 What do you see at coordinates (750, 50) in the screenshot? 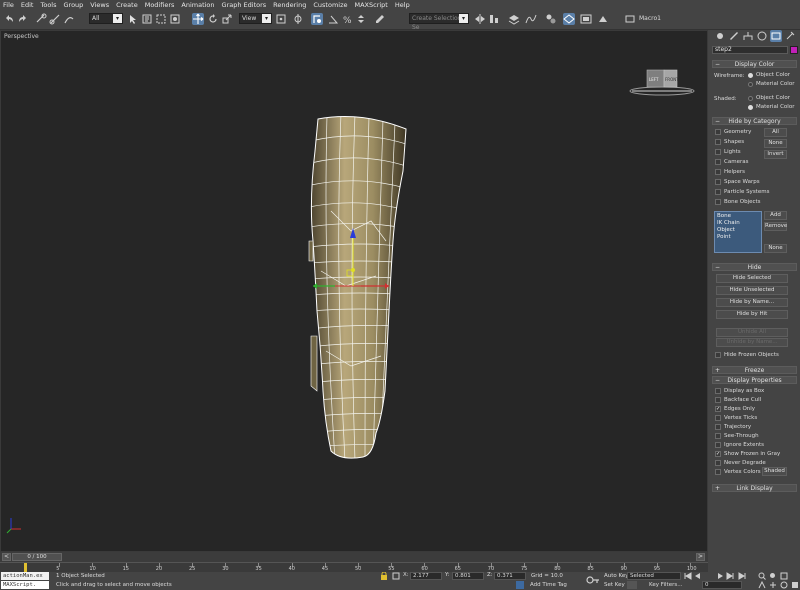
I see `object-name-field: step2` at bounding box center [750, 50].